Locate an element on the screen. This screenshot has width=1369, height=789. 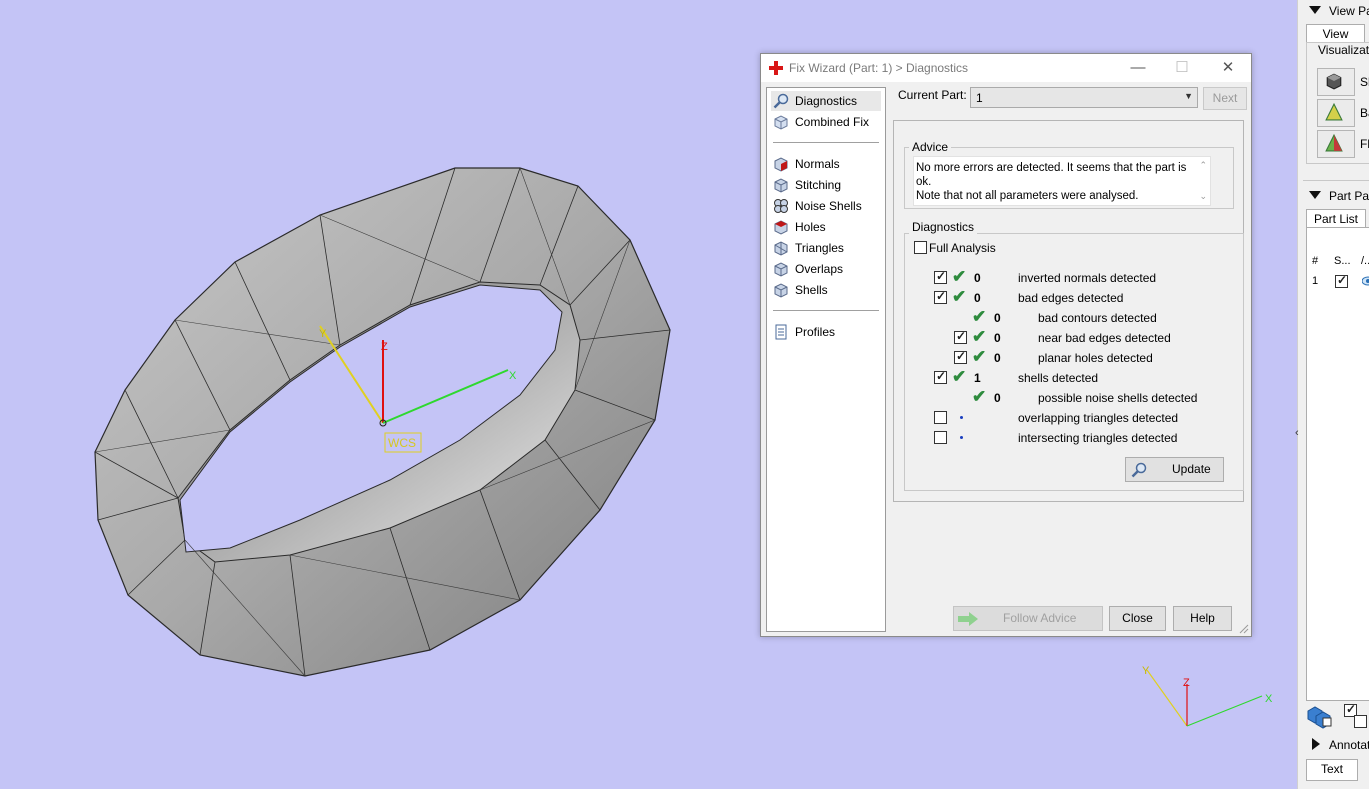
z-axis-label: Z is located at coordinates (384, 347).